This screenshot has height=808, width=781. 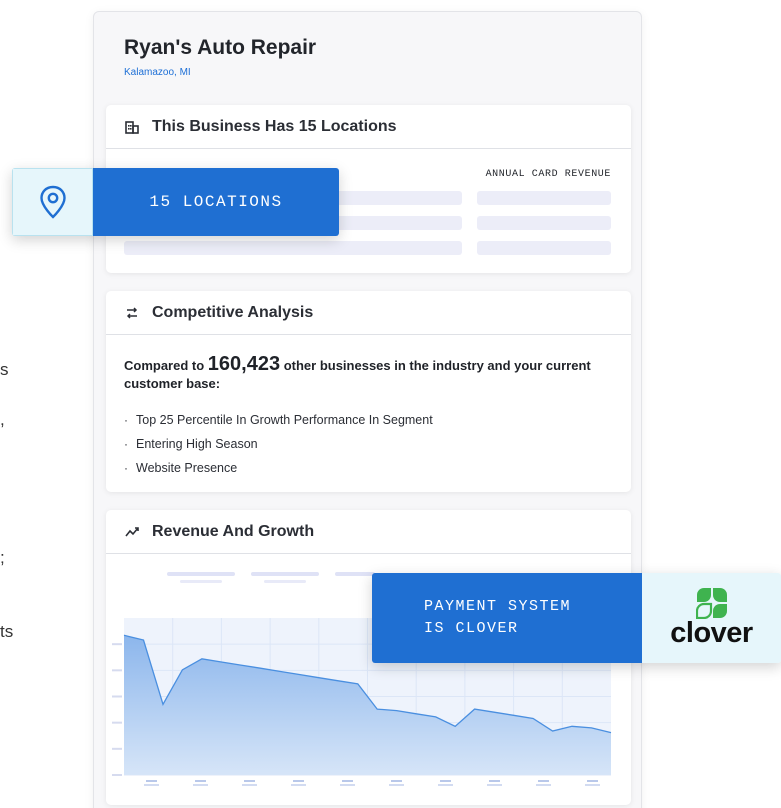 I want to click on clover-logo-icon, so click(x=711, y=603).